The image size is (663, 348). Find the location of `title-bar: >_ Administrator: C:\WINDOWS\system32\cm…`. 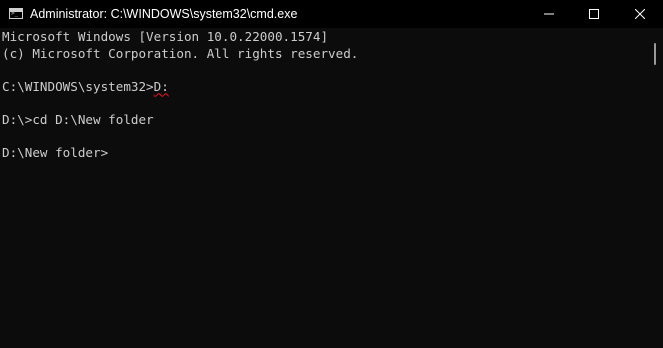

title-bar: >_ Administrator: C:\WINDOWS\system32\cm… is located at coordinates (331, 14).